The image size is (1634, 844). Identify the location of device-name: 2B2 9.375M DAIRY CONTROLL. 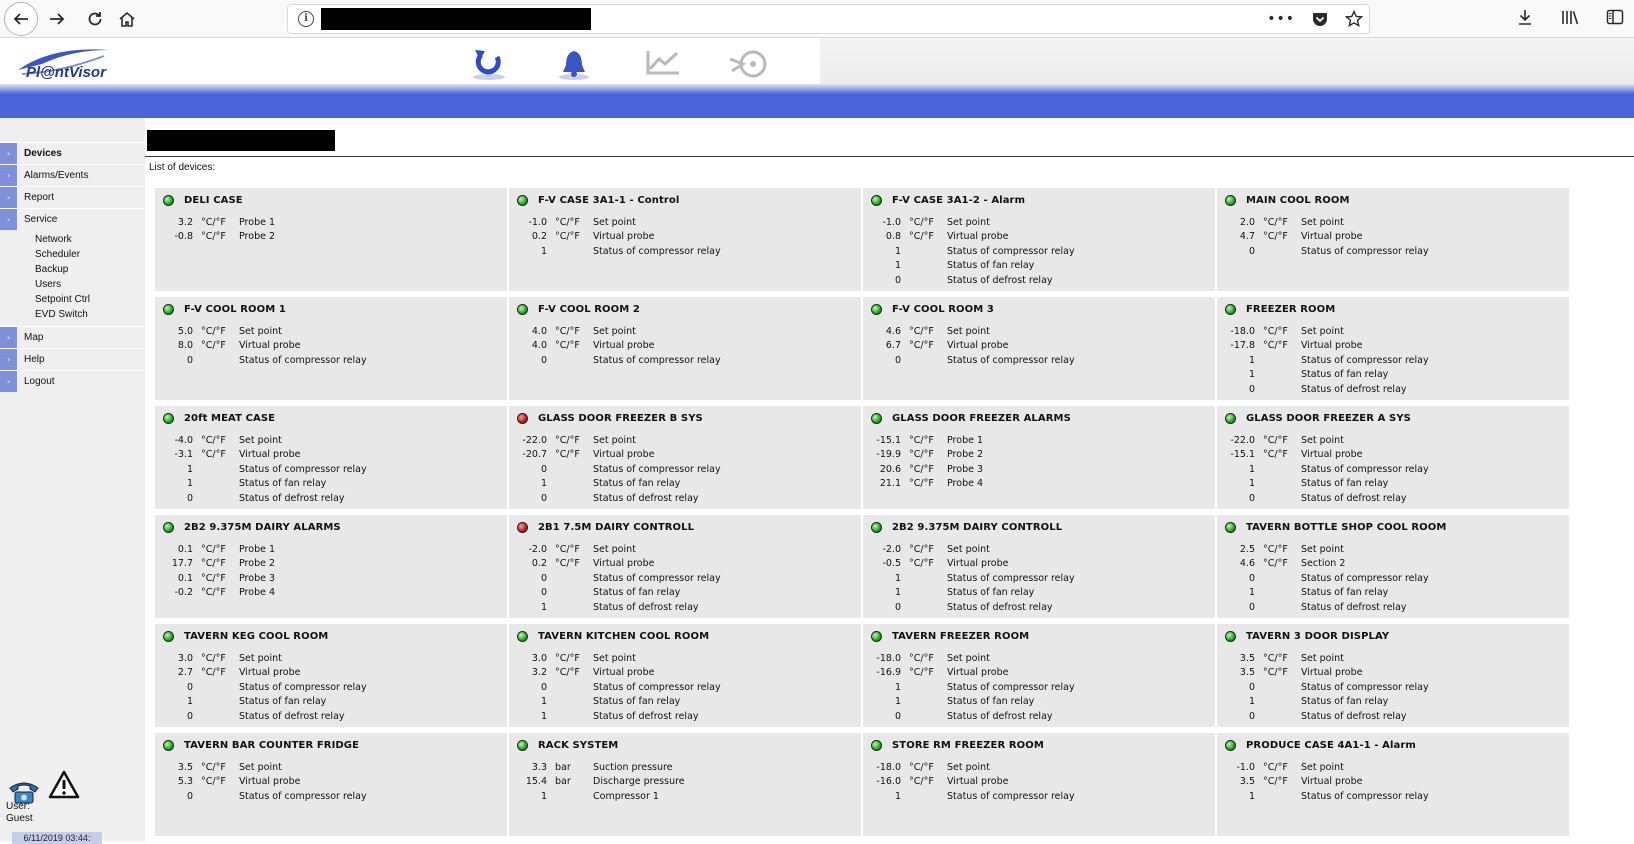
(977, 527).